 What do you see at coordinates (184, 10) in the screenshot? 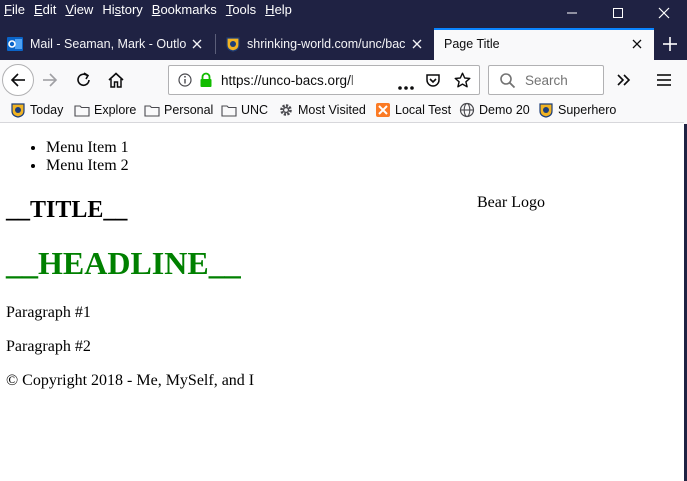
I see `menu-bookmarks: Bookmarks` at bounding box center [184, 10].